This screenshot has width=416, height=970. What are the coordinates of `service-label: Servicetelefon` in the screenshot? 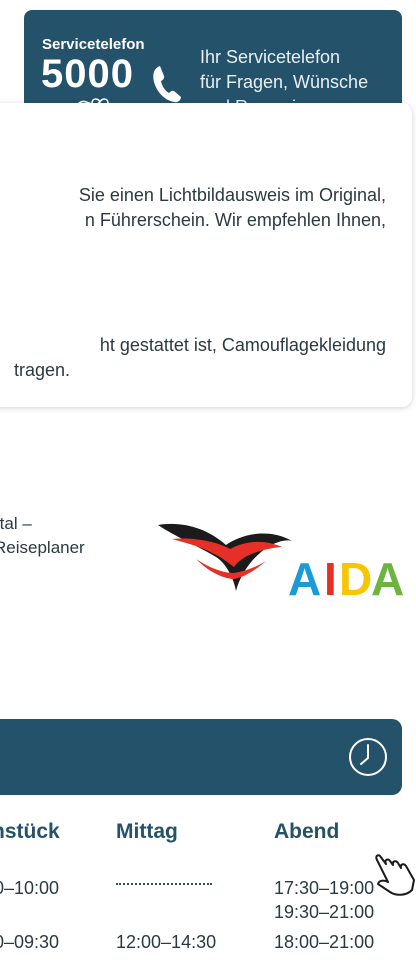 It's located at (93, 44).